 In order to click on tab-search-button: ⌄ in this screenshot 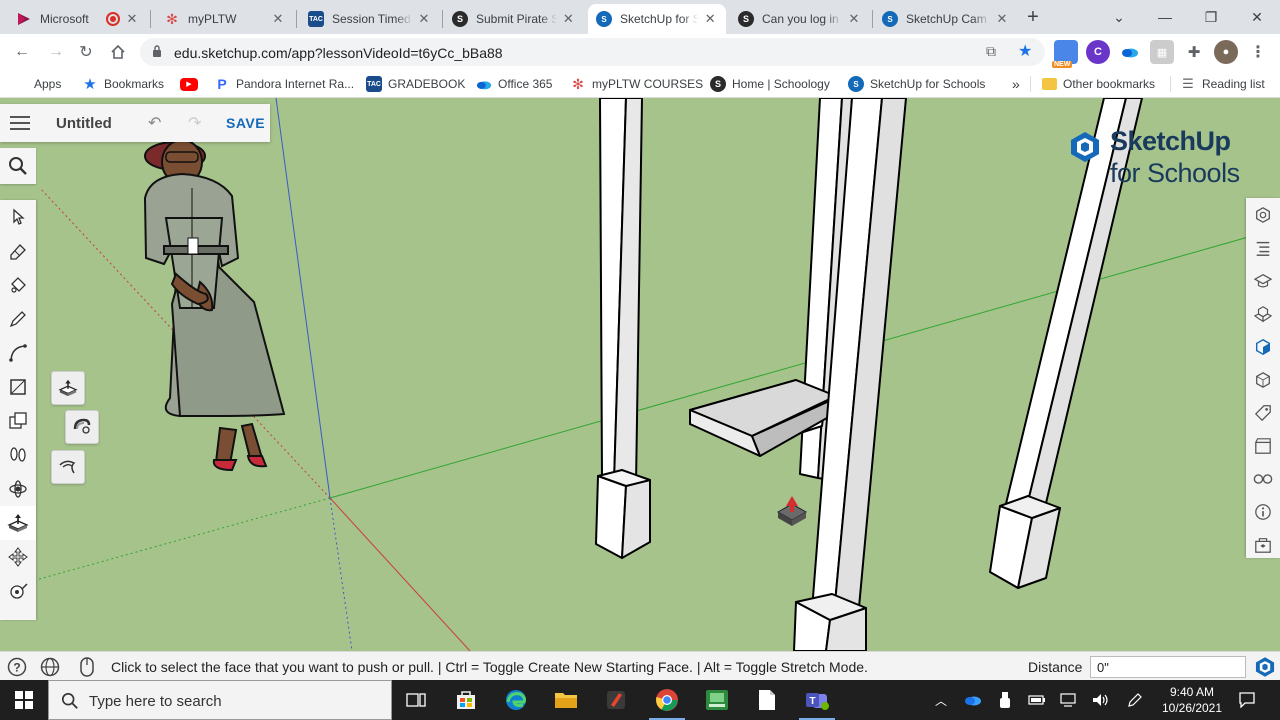, I will do `click(1119, 17)`.